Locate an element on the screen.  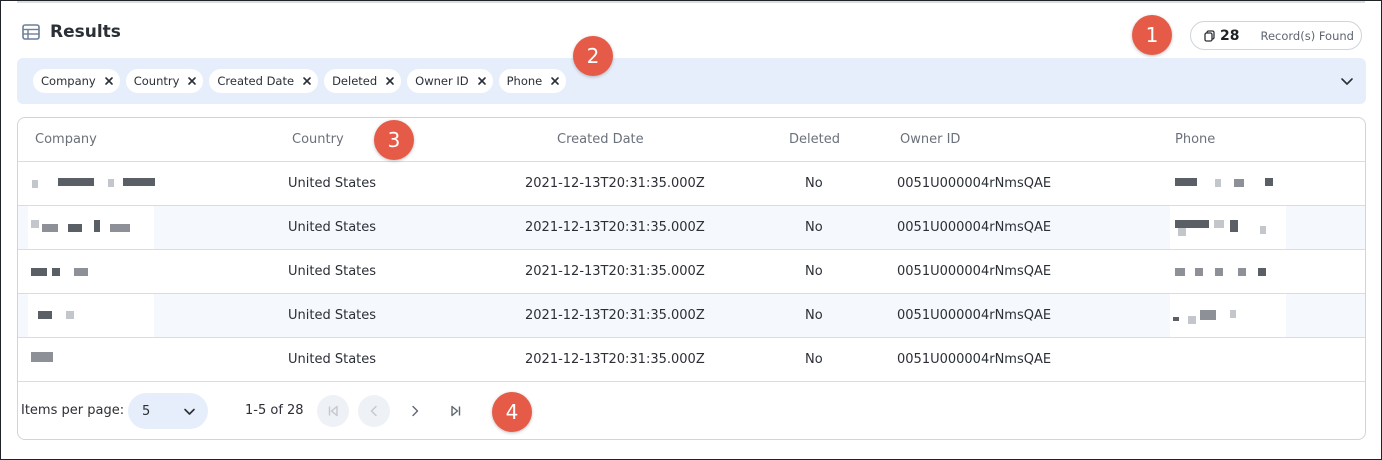
records-label: Record(s) Found is located at coordinates (1307, 35).